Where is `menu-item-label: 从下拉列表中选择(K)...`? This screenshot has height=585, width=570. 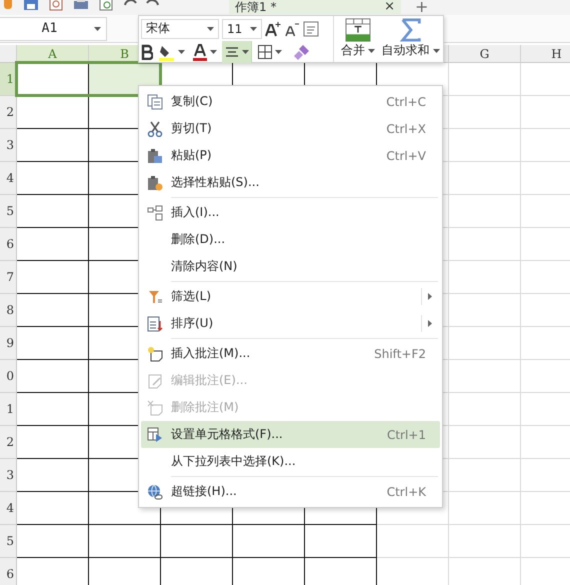 menu-item-label: 从下拉列表中选择(K)... is located at coordinates (234, 461).